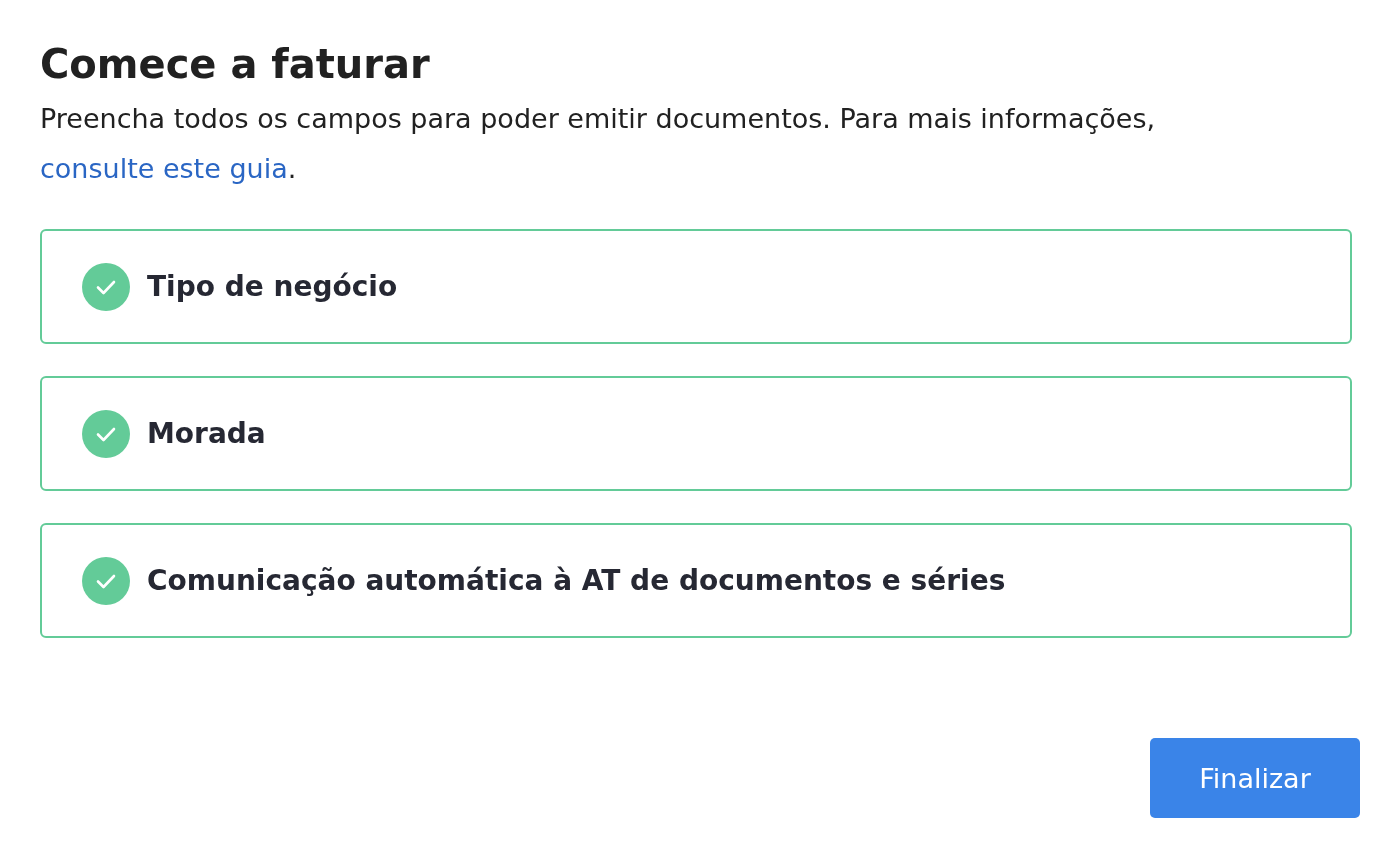 The height and width of the screenshot is (856, 1394). What do you see at coordinates (696, 433) in the screenshot?
I see `step-card: Morada` at bounding box center [696, 433].